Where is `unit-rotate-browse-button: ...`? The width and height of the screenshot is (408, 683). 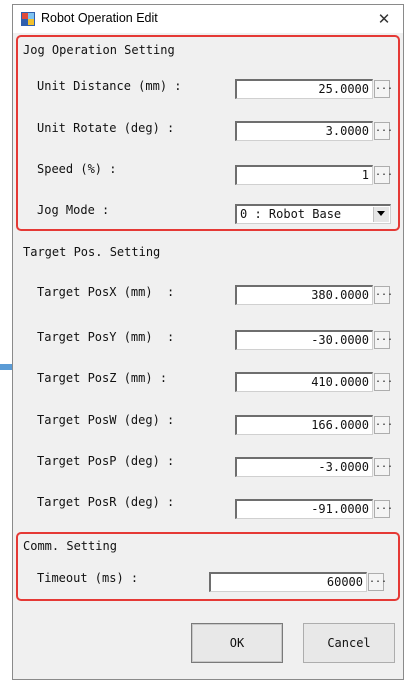 unit-rotate-browse-button: ... is located at coordinates (383, 131).